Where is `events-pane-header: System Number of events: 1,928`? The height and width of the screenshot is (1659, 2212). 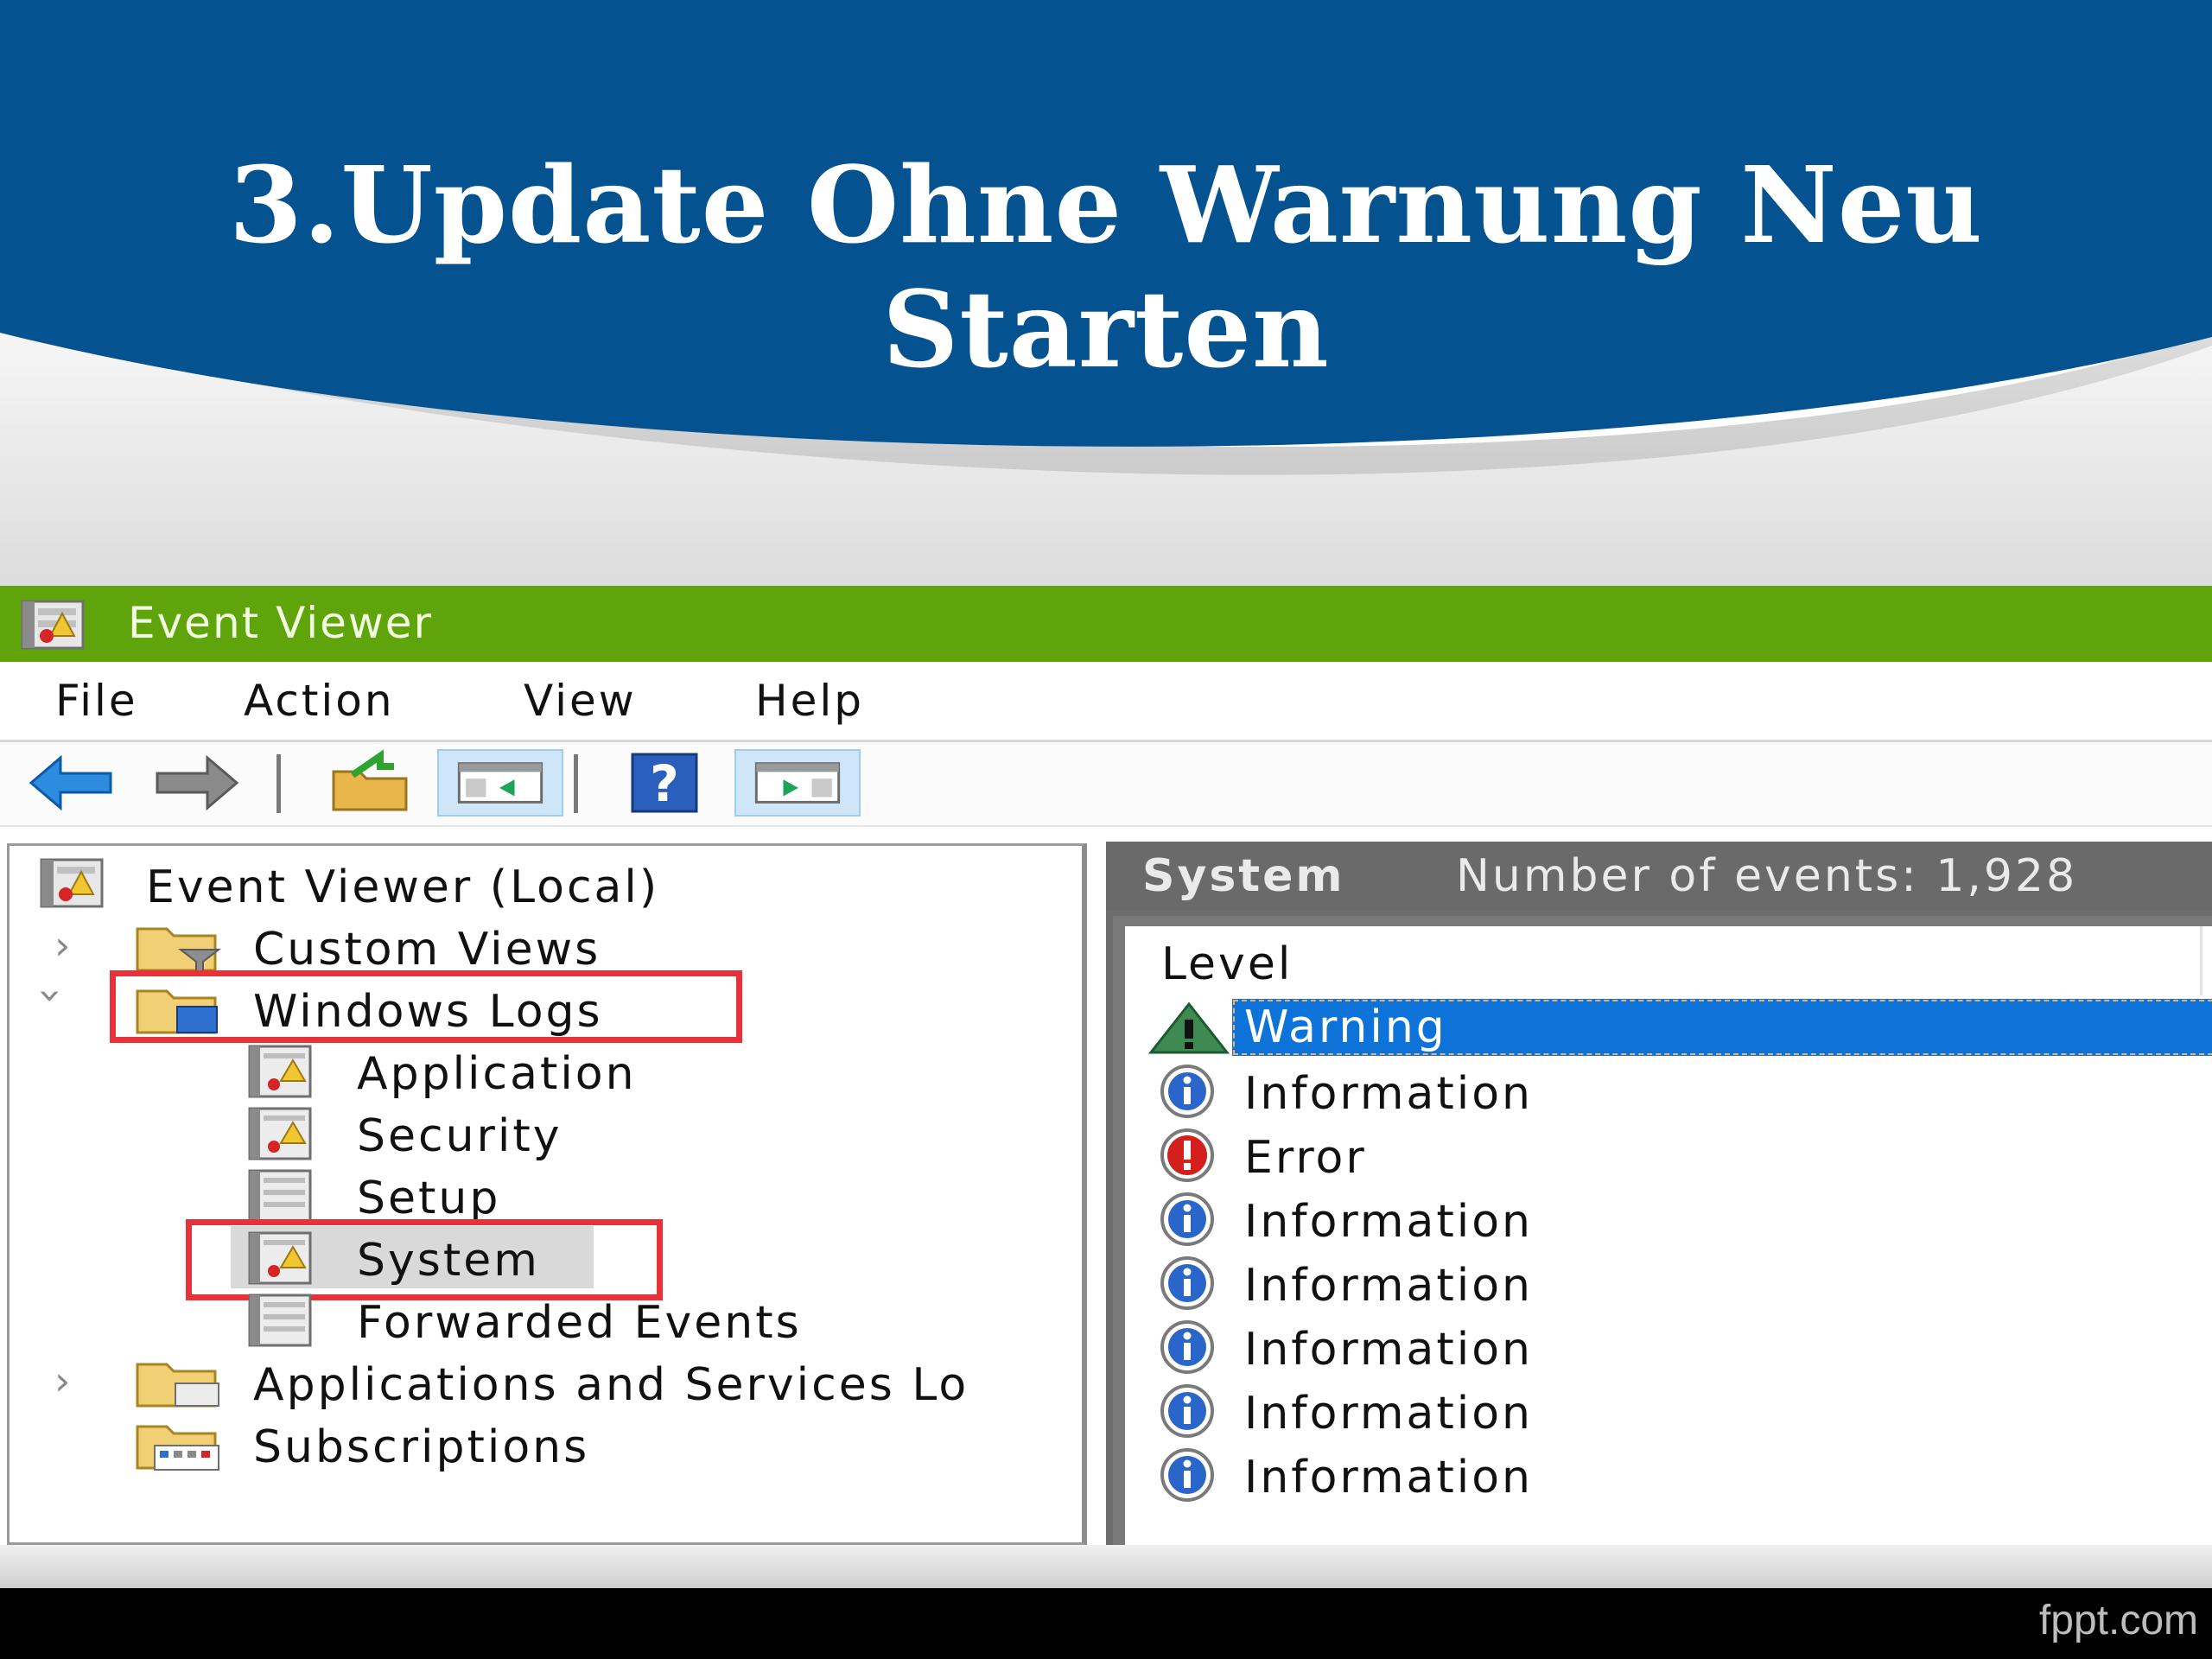 events-pane-header: System Number of events: 1,928 is located at coordinates (1659, 876).